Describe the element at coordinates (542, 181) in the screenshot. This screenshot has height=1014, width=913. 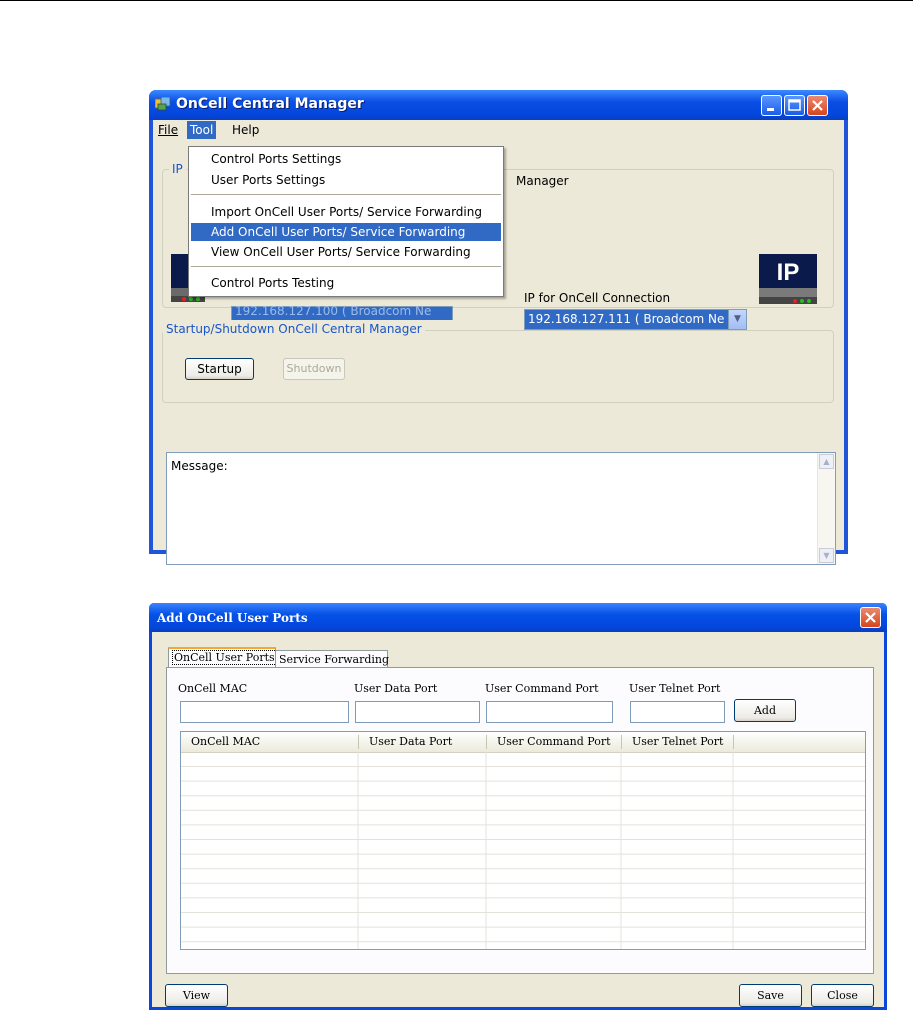
I see `ip-group-title-fragment: Manager` at that location.